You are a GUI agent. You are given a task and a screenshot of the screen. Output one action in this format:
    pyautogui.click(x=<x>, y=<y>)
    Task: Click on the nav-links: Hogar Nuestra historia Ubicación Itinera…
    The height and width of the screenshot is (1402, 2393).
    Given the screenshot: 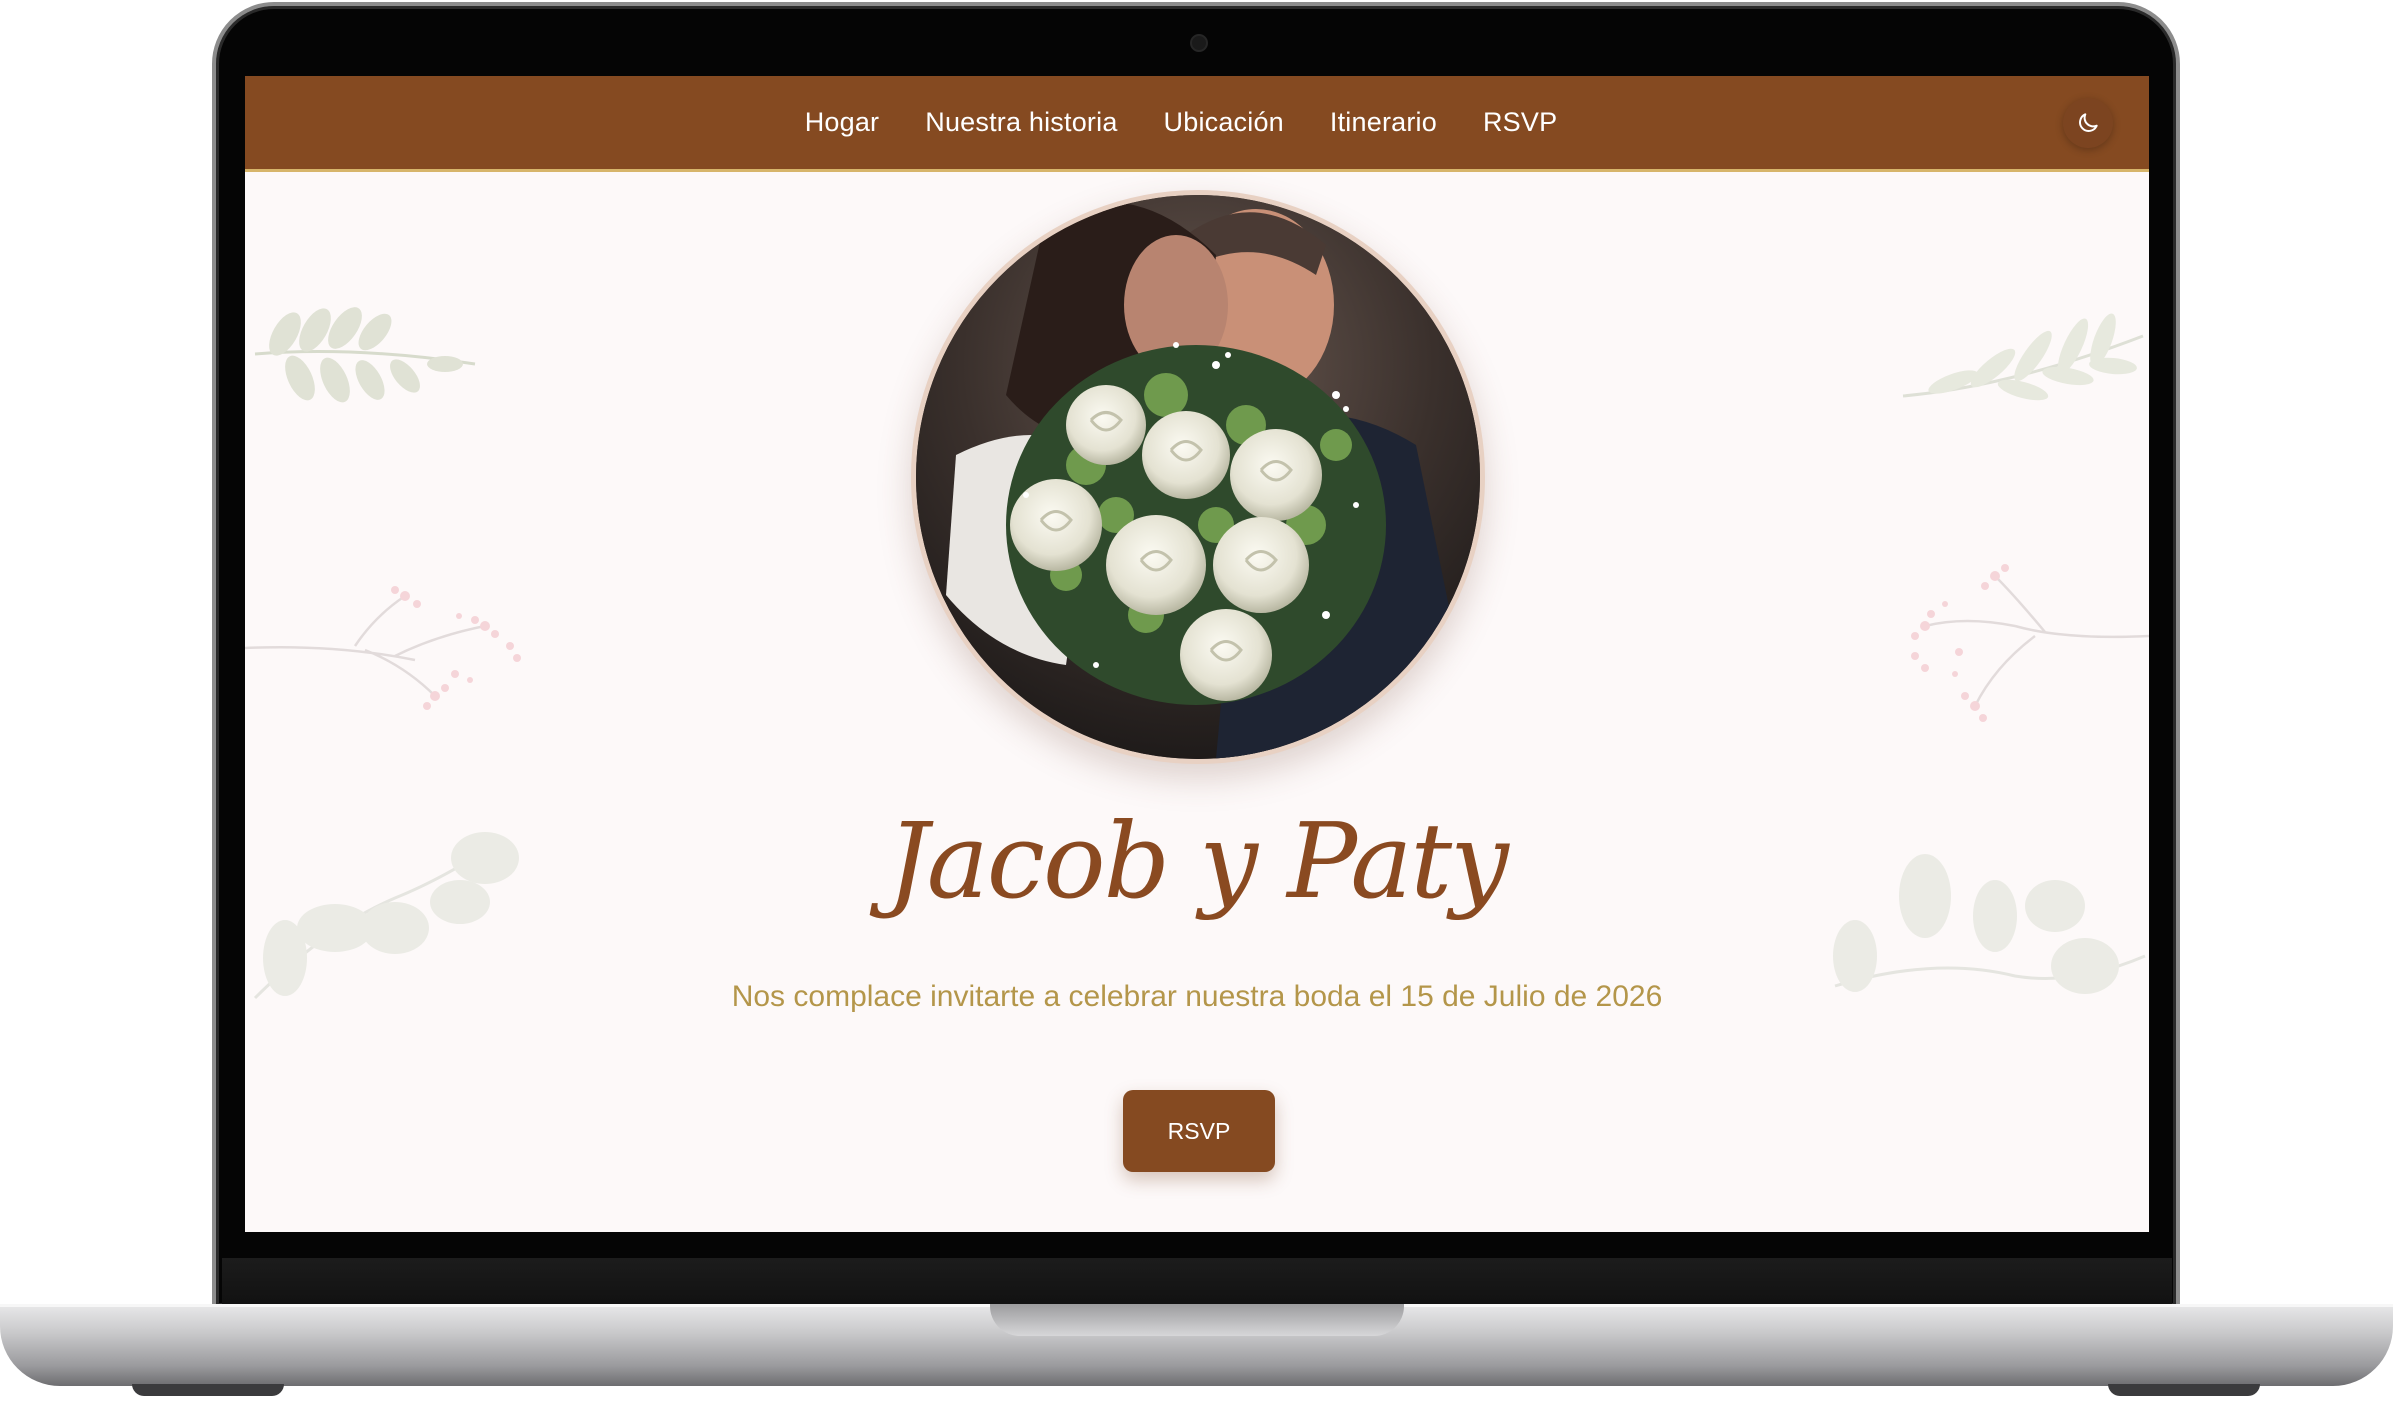 What is the action you would take?
    pyautogui.click(x=1197, y=122)
    